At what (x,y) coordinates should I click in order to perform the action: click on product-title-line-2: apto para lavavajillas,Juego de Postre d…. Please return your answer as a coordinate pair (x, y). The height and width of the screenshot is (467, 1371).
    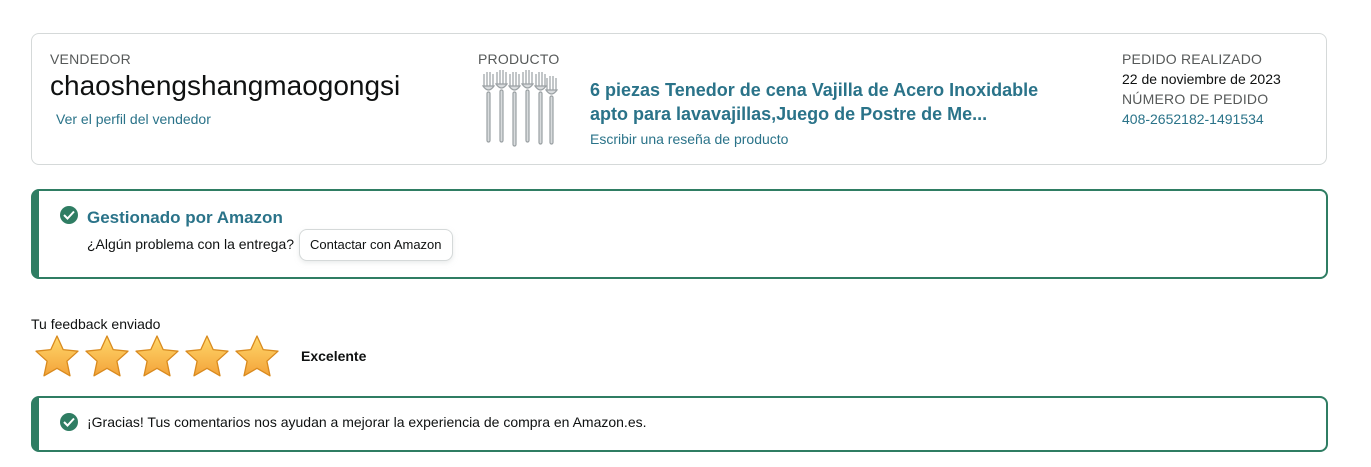
    Looking at the image, I should click on (788, 114).